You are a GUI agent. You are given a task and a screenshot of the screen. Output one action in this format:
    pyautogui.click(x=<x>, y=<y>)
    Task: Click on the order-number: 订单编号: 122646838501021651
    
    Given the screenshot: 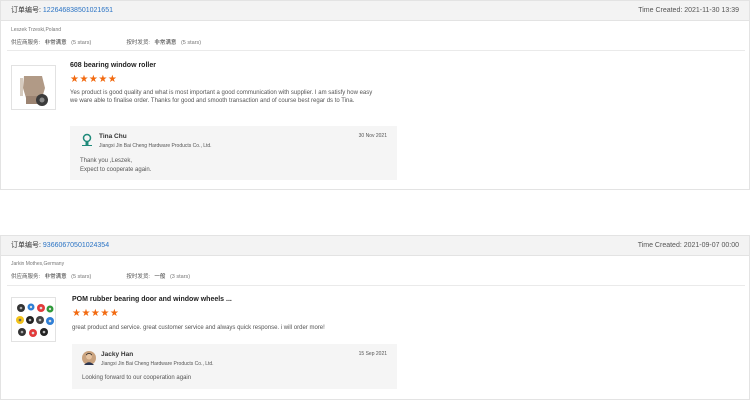 What is the action you would take?
    pyautogui.click(x=62, y=11)
    